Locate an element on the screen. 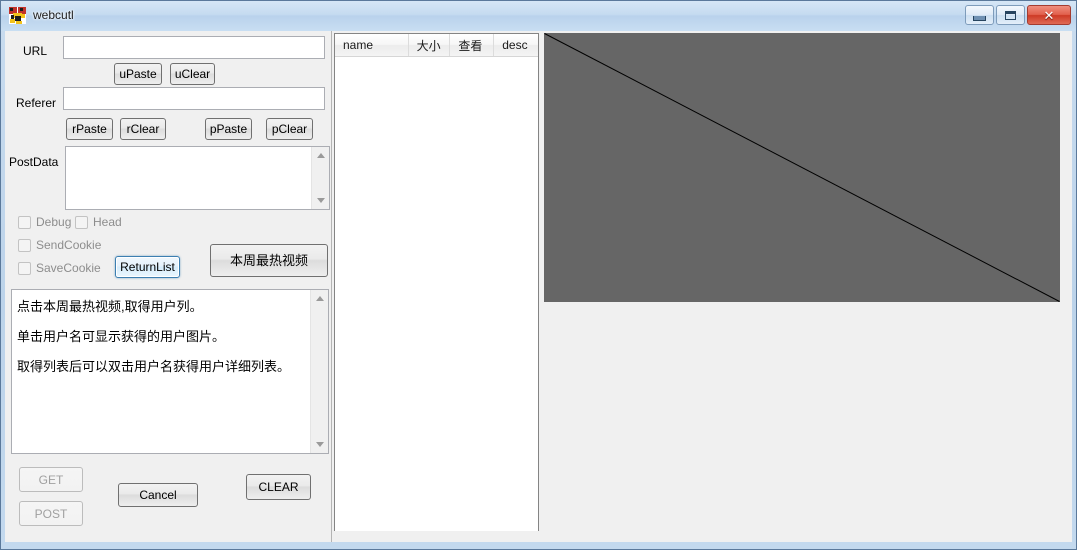  log-scrollbar is located at coordinates (319, 371).